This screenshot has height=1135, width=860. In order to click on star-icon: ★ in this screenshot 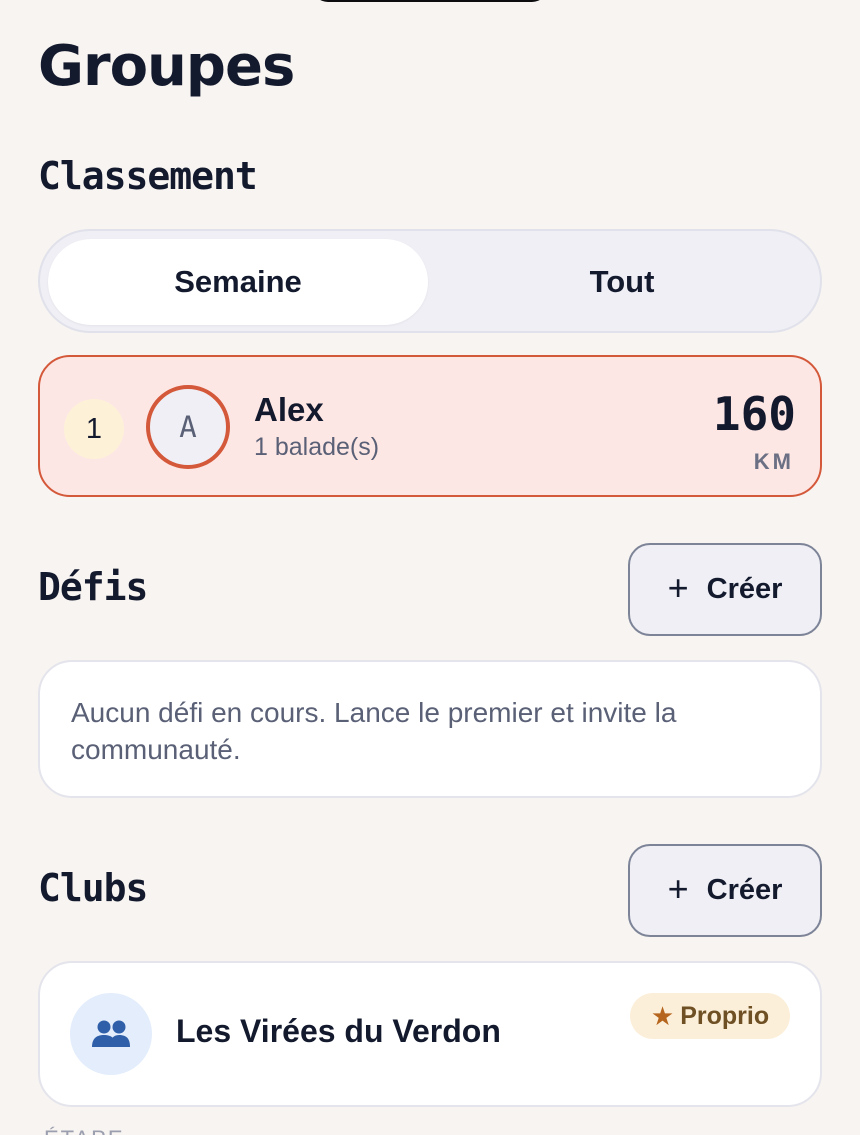, I will do `click(662, 1015)`.